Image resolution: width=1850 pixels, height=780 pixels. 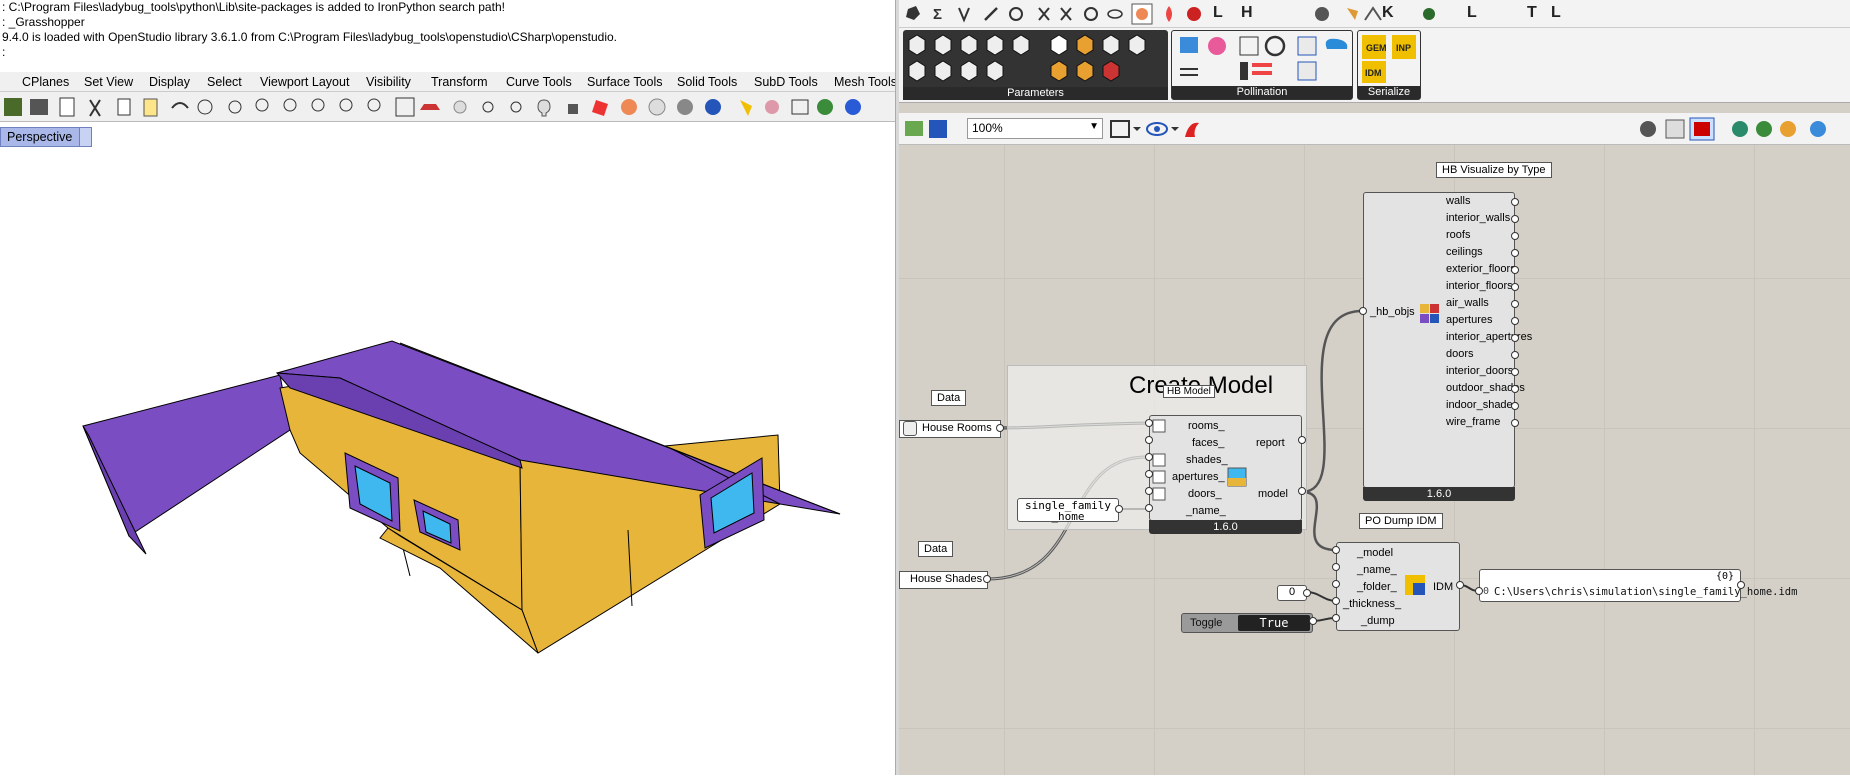 What do you see at coordinates (45, 82) in the screenshot?
I see `menu-cplanes: CPlanes` at bounding box center [45, 82].